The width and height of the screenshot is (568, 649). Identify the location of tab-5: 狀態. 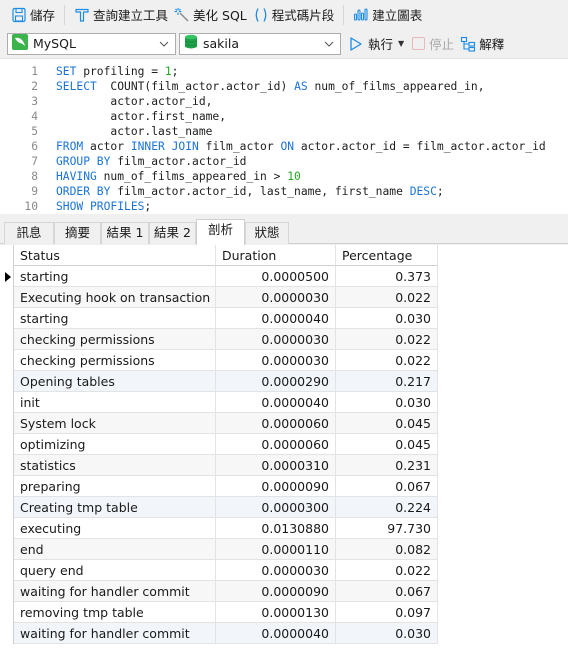
(267, 233).